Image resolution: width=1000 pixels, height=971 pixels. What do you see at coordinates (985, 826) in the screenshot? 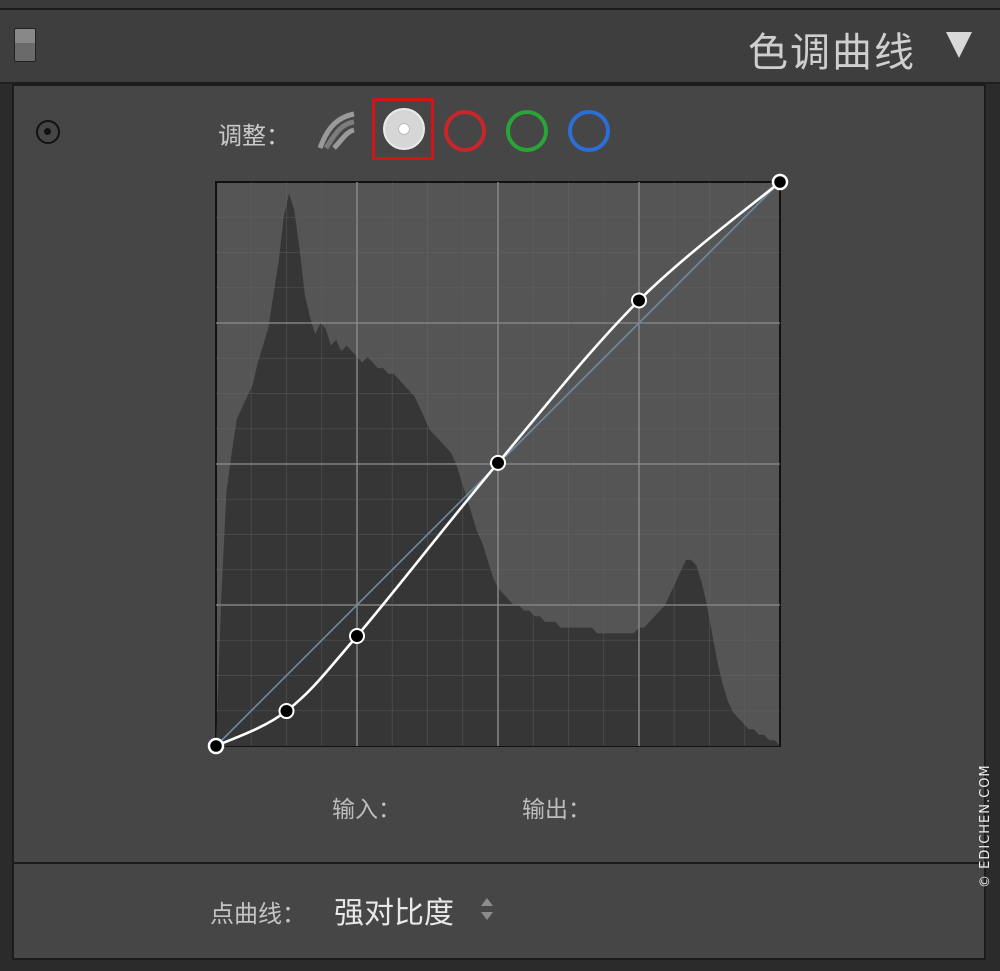
I see `watermark: © EDICHEN.COM` at bounding box center [985, 826].